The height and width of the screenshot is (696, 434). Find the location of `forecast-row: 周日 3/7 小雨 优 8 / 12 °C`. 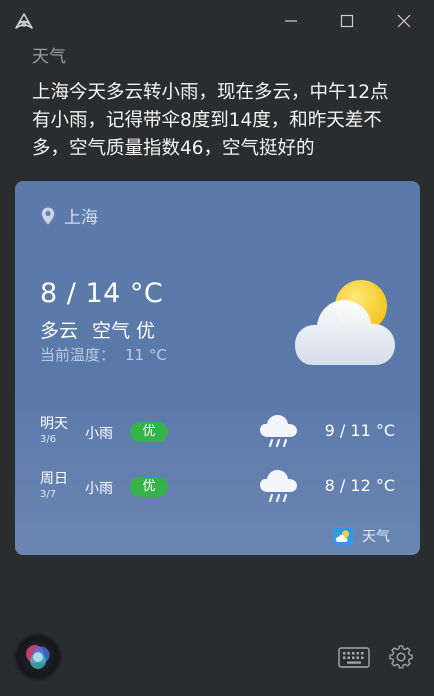

forecast-row: 周日 3/7 小雨 优 8 / 12 °C is located at coordinates (217, 488).